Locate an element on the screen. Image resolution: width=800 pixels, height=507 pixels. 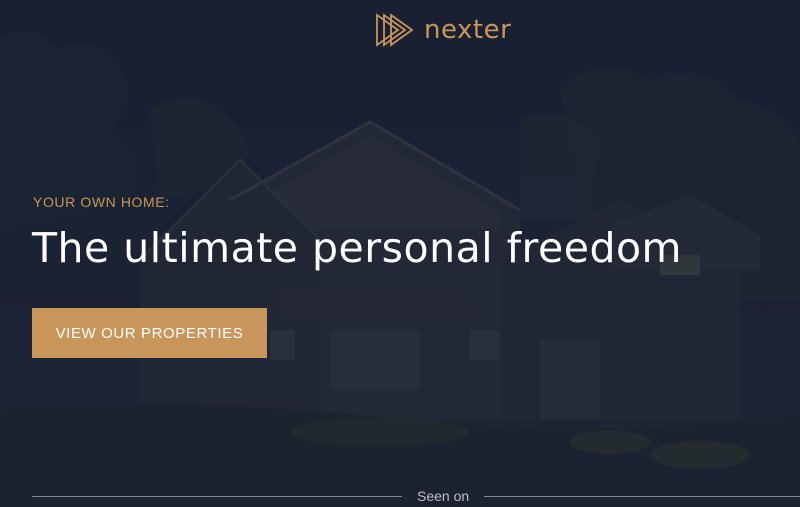
hero-headline: The ultimate personal freedom is located at coordinates (357, 248).